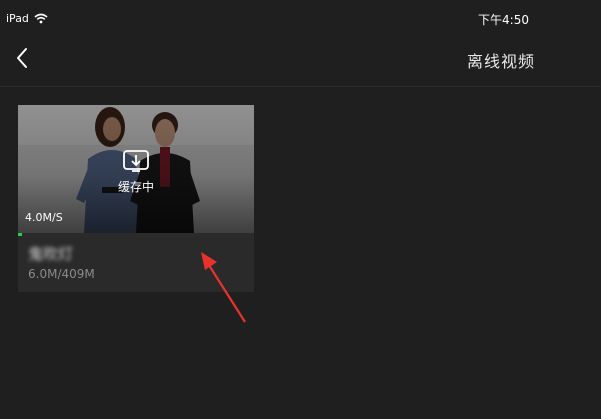 The image size is (601, 419). Describe the element at coordinates (500, 61) in the screenshot. I see `page-title: 离线视频` at that location.